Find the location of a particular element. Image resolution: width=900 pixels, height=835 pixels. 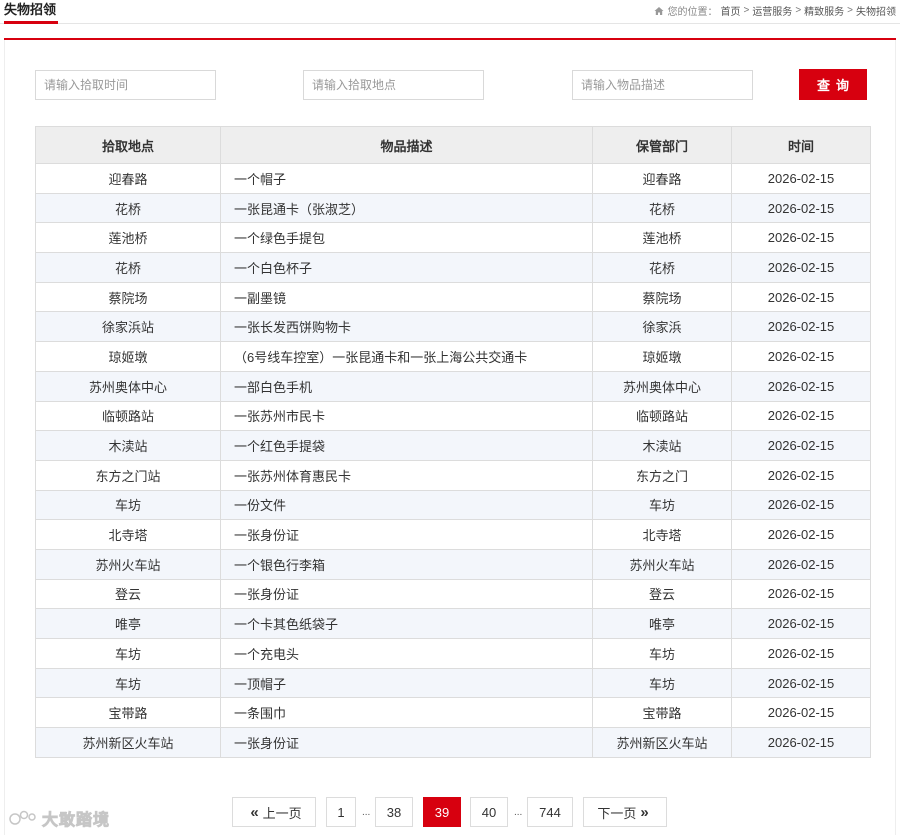

watermark: 大敢踏境 is located at coordinates (59, 818).